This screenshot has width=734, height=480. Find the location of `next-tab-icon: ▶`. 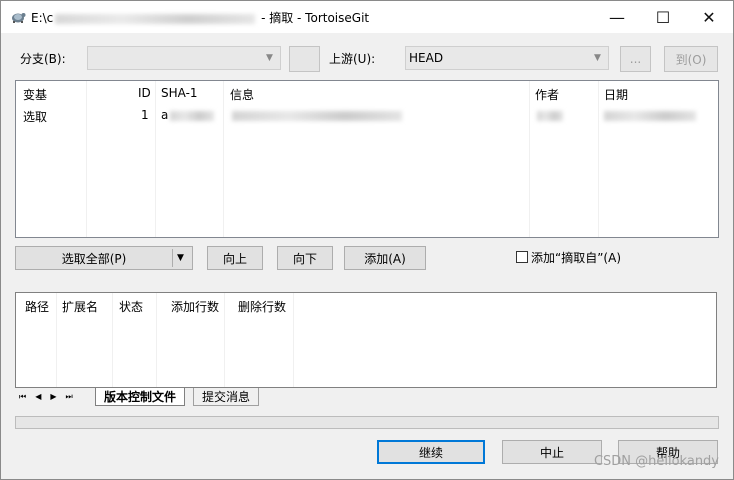

next-tab-icon: ▶ is located at coordinates (57, 396).